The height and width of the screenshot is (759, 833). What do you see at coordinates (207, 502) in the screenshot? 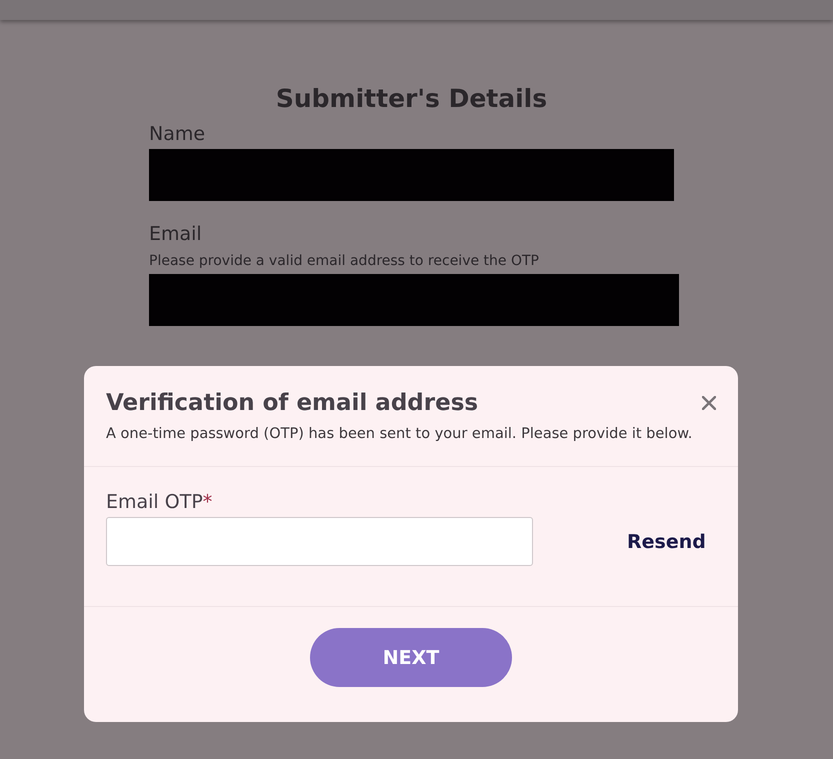
I see `required-mark: *` at bounding box center [207, 502].